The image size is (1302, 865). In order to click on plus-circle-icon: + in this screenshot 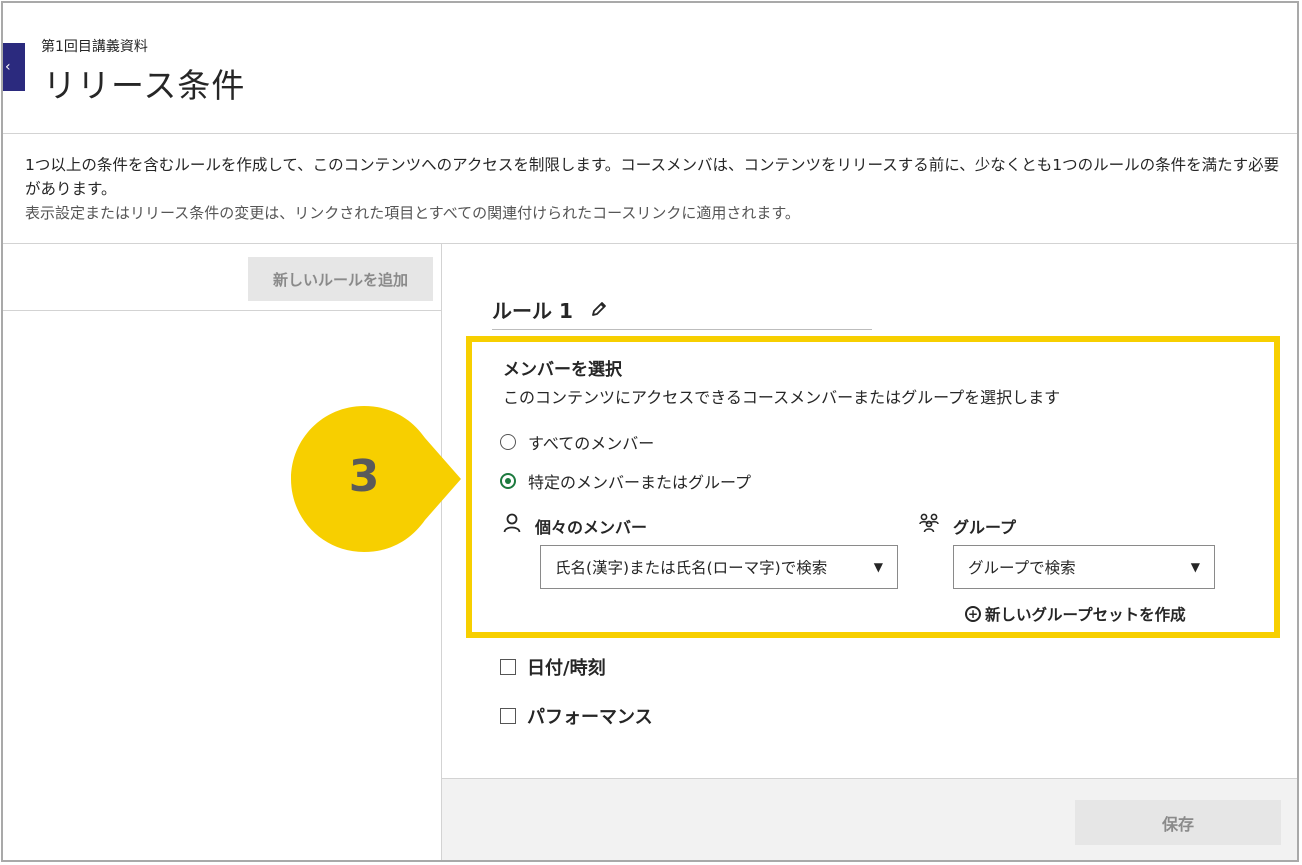, I will do `click(973, 614)`.